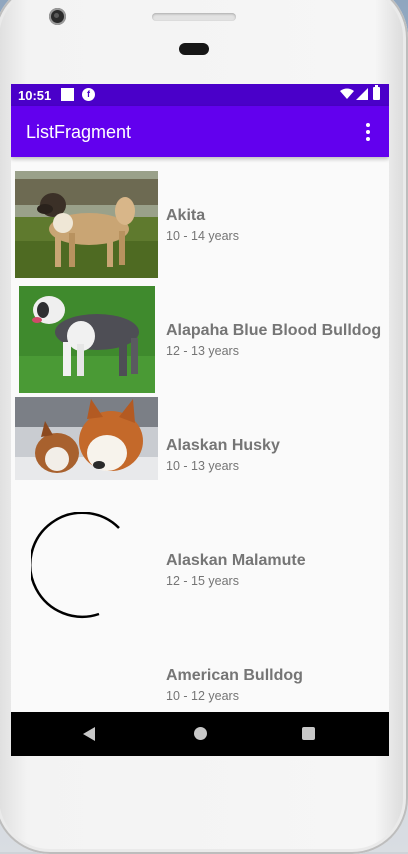 Image resolution: width=408 pixels, height=854 pixels. I want to click on list-item: Alaskan Malamute 12 - 15 years, so click(200, 560).